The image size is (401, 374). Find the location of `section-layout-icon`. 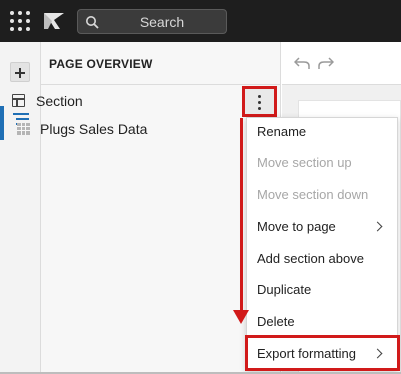

section-layout-icon is located at coordinates (18, 100).